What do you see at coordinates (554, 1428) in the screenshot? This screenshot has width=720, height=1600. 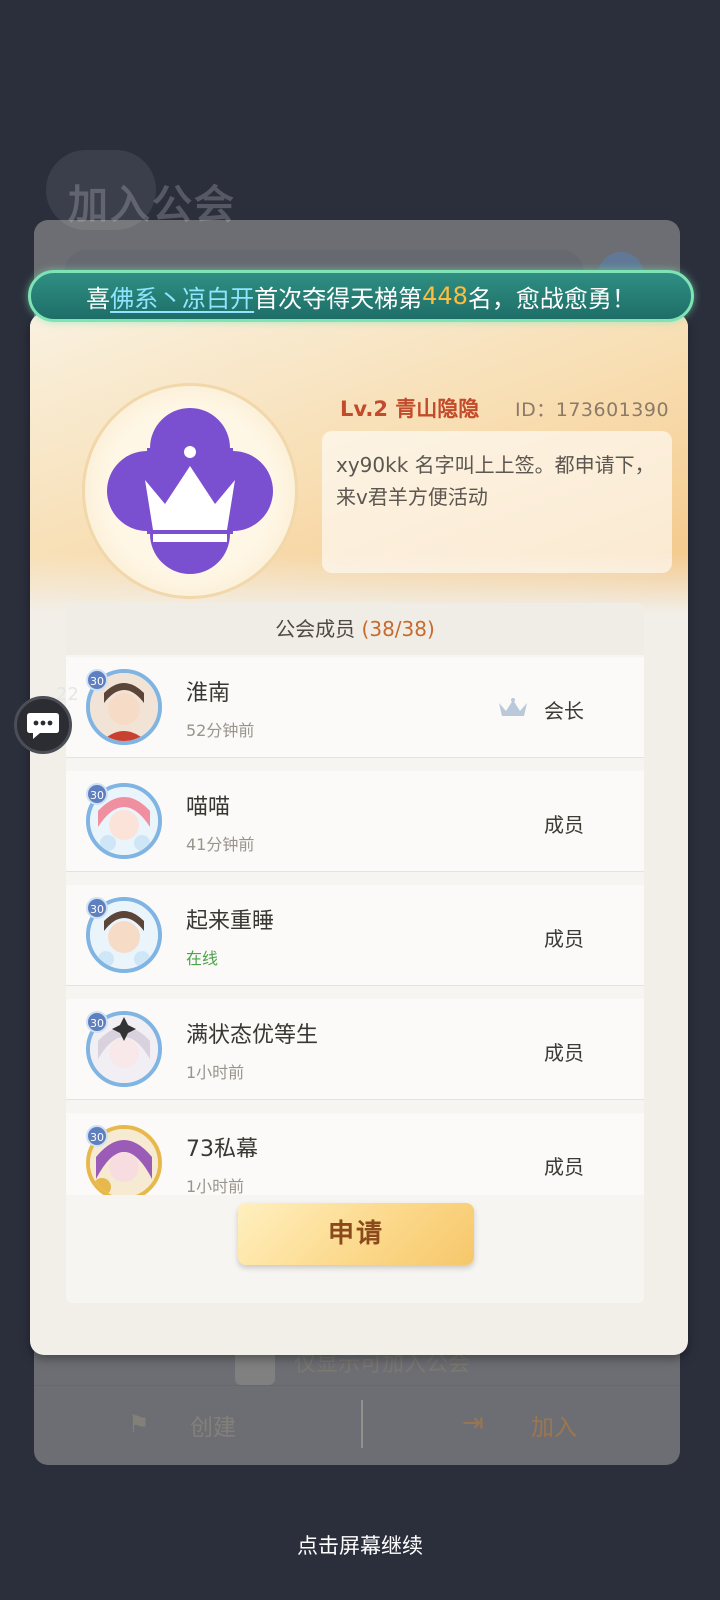 I see `background-join-label: 加入` at bounding box center [554, 1428].